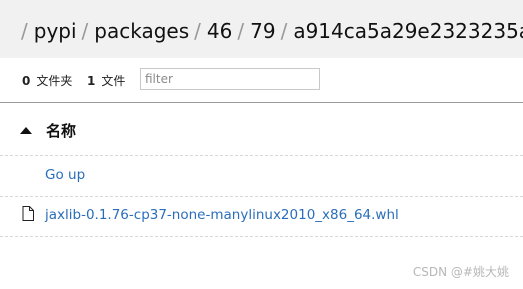 Image resolution: width=523 pixels, height=289 pixels. What do you see at coordinates (141, 31) in the screenshot?
I see `breadcrumb-item-packages: packages` at bounding box center [141, 31].